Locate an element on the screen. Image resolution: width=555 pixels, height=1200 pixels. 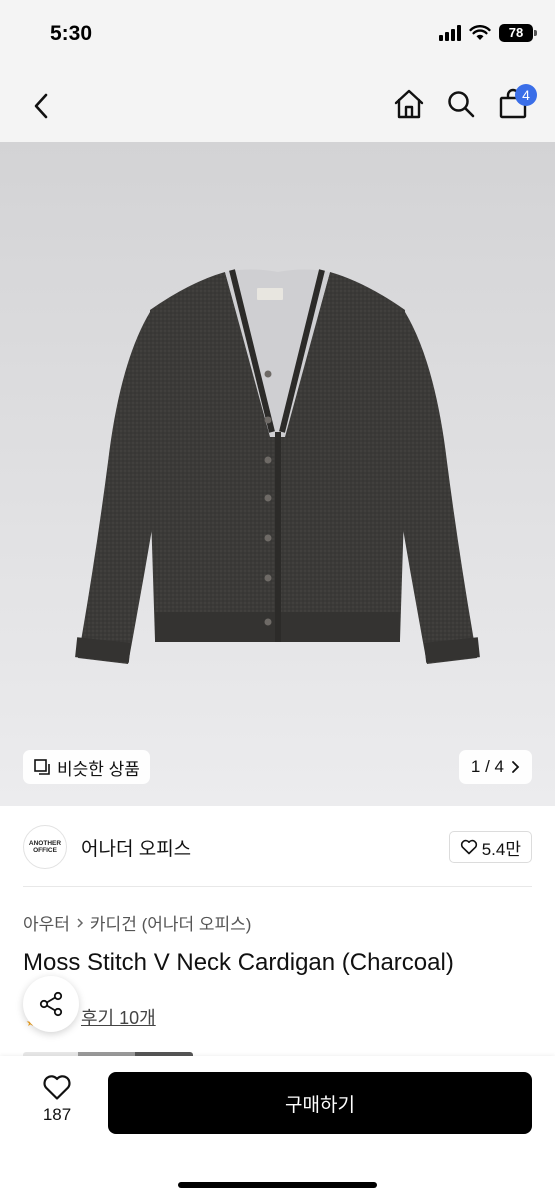
reviews-link: 후기 10개 is located at coordinates (118, 1017).